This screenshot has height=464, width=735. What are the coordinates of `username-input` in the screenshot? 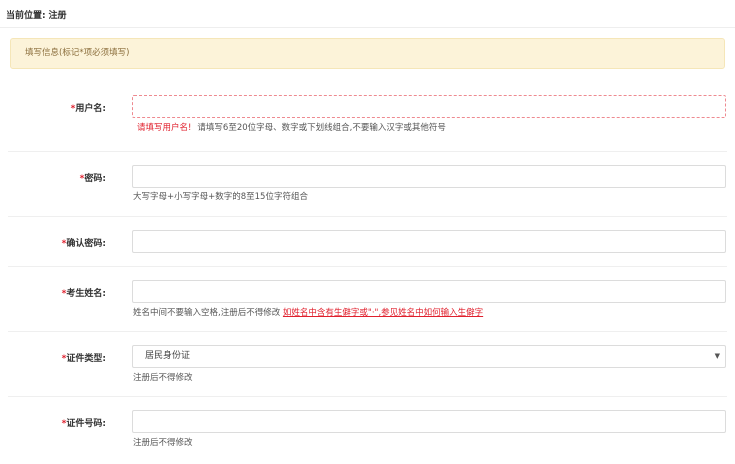 It's located at (429, 106).